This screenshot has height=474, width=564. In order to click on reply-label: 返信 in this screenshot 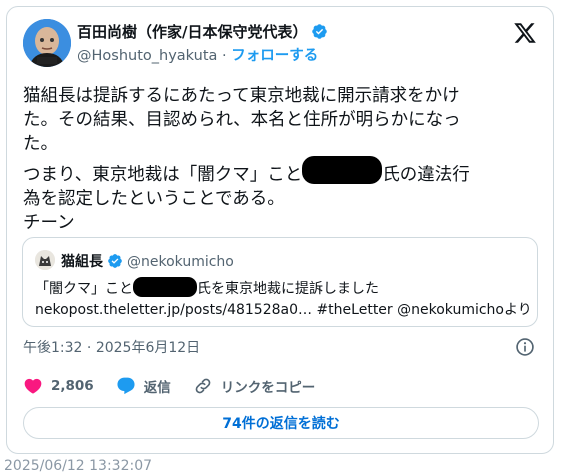, I will do `click(157, 388)`.